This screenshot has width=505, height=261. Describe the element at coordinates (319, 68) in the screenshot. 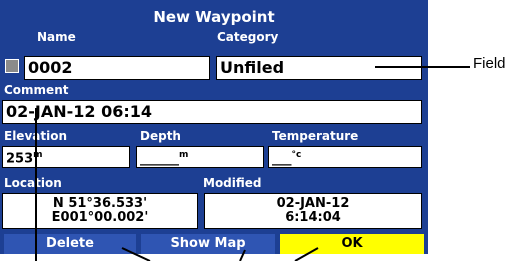

I see `category-field: Unfiled` at that location.